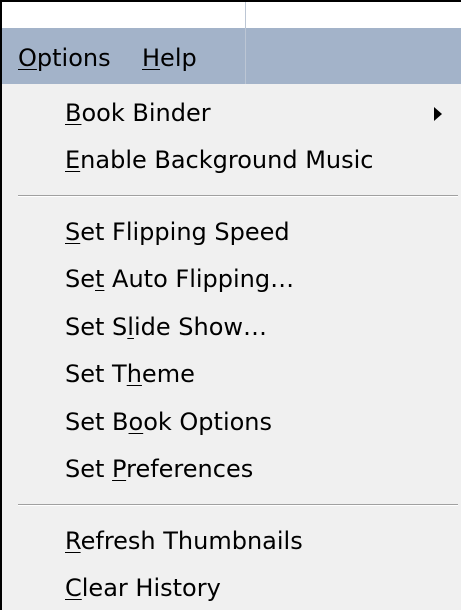 The image size is (461, 610). Describe the element at coordinates (151, 58) in the screenshot. I see `menu-help-mnemonic: H` at that location.